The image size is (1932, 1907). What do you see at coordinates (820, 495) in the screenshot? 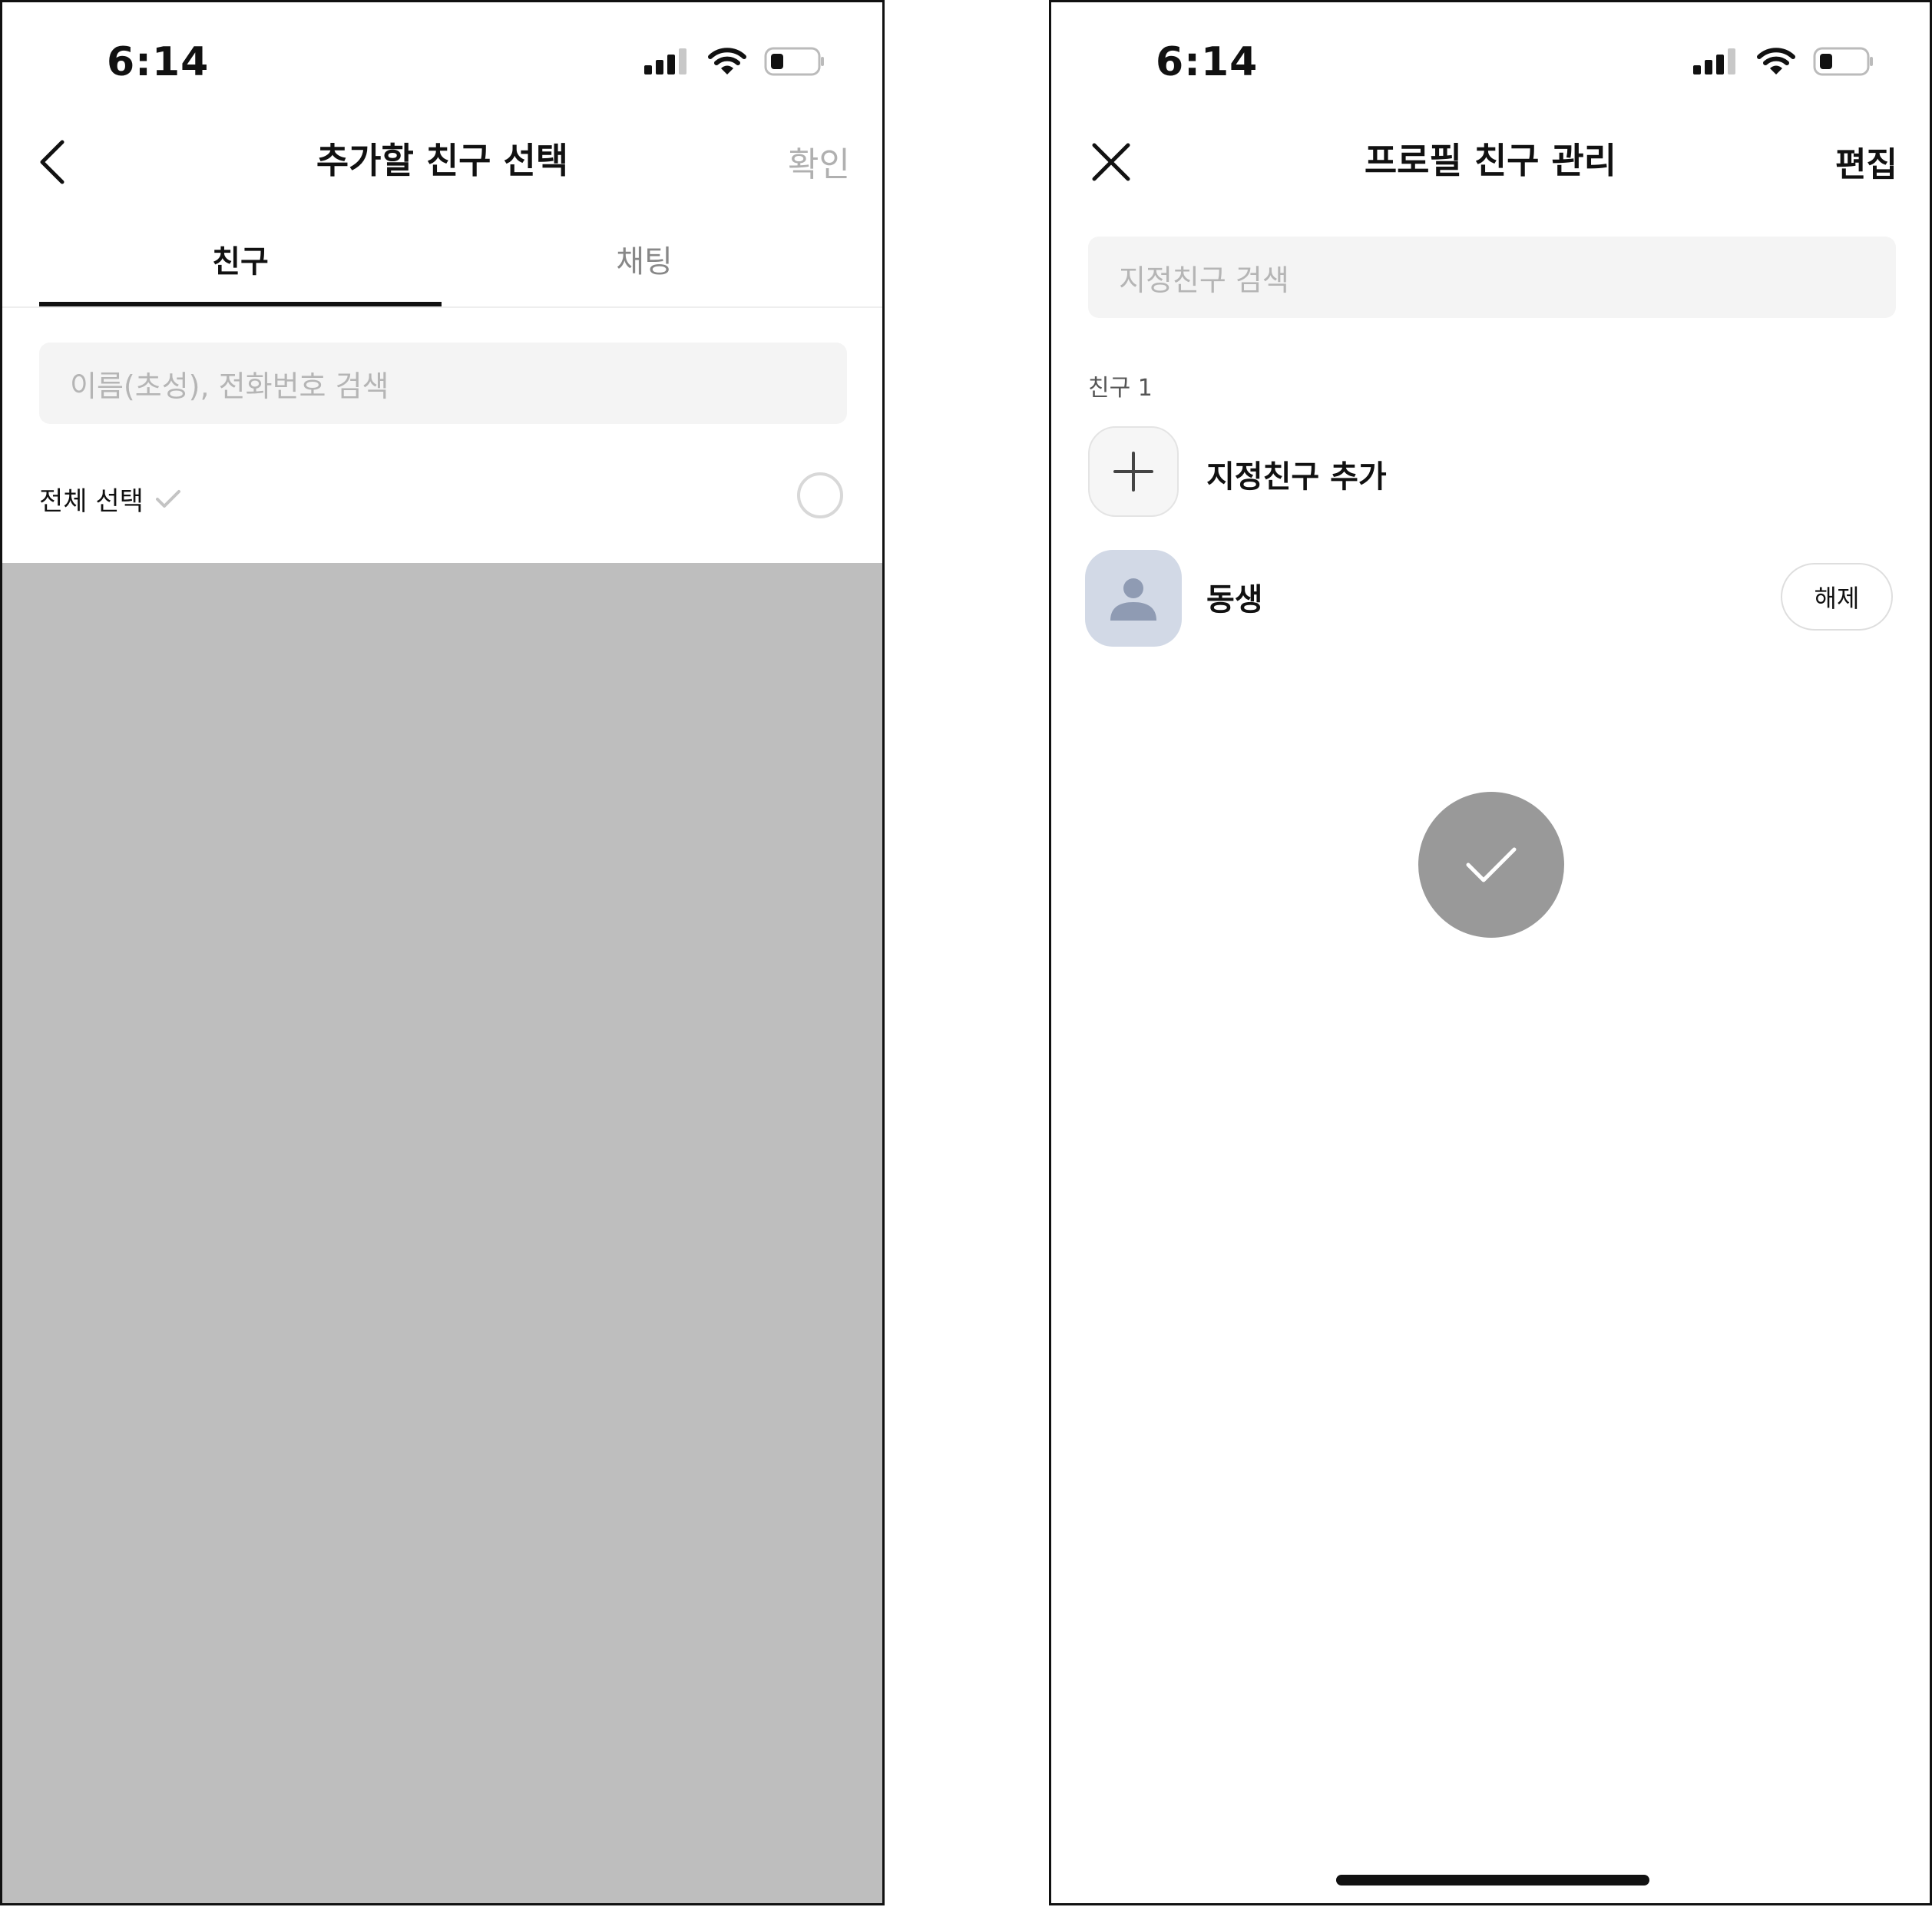
I see `select-all-radio` at bounding box center [820, 495].